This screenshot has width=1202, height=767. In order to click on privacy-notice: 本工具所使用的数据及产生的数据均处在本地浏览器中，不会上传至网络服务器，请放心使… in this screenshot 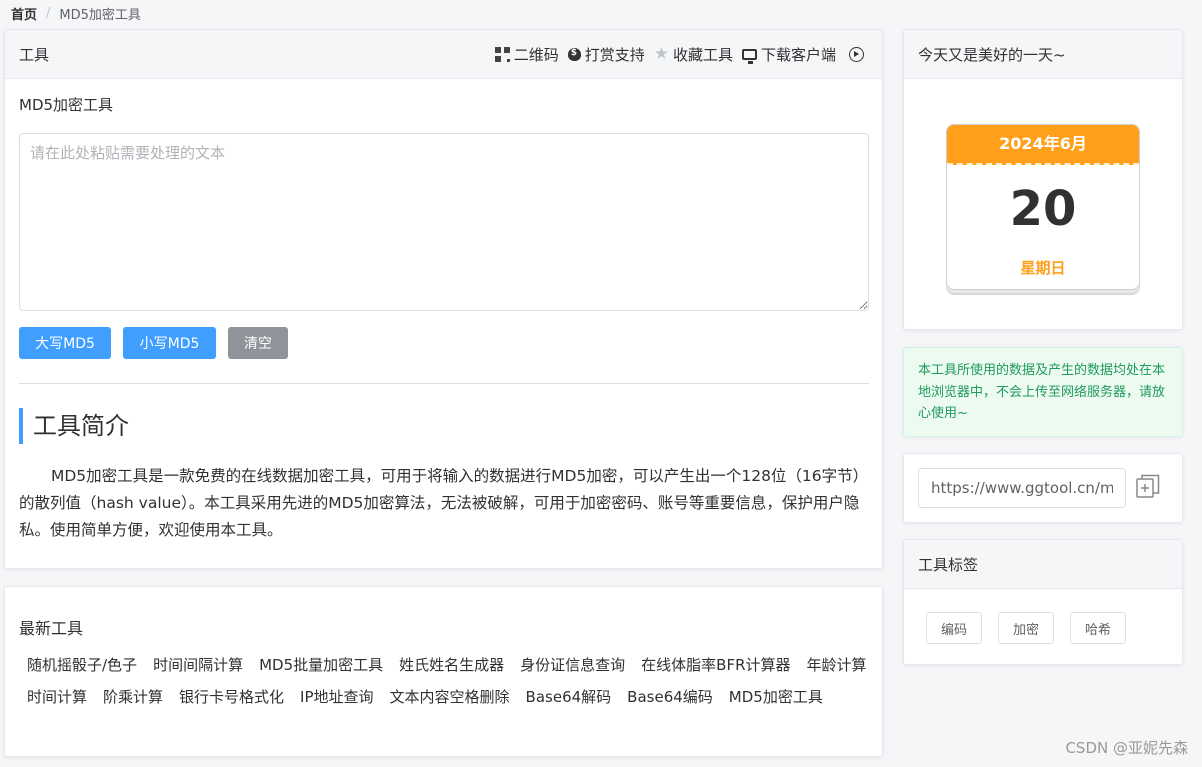, I will do `click(1043, 392)`.